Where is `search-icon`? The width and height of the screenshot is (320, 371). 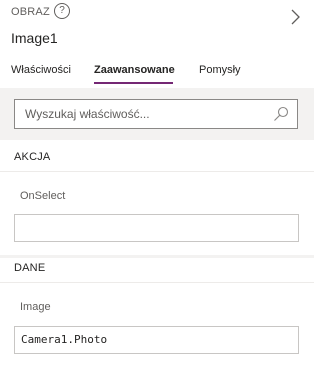 search-icon is located at coordinates (281, 114).